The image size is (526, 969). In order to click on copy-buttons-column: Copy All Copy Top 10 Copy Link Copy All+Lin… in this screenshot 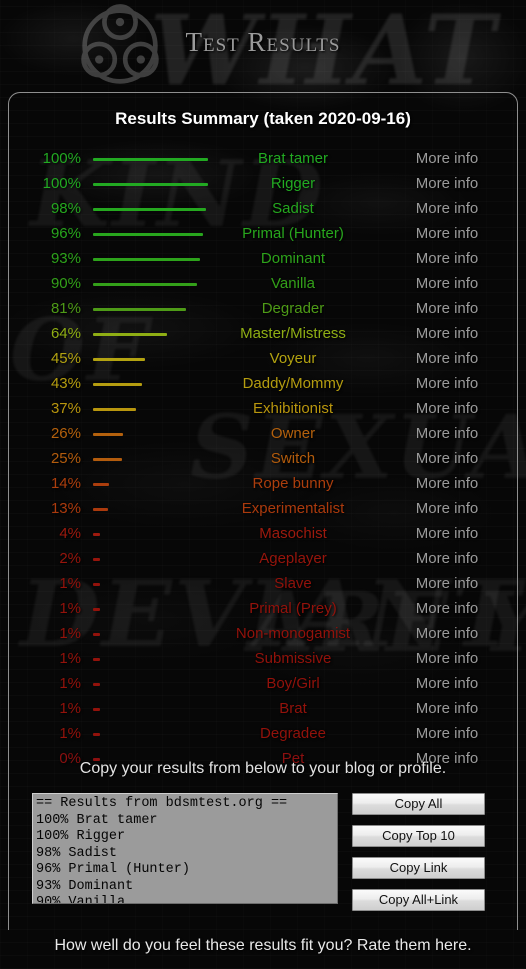, I will do `click(418, 857)`.